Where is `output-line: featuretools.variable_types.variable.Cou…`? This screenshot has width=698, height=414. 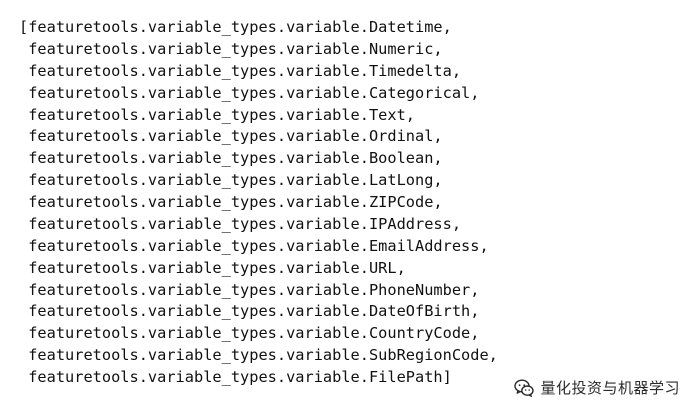 output-line: featuretools.variable_types.variable.Cou… is located at coordinates (249, 333).